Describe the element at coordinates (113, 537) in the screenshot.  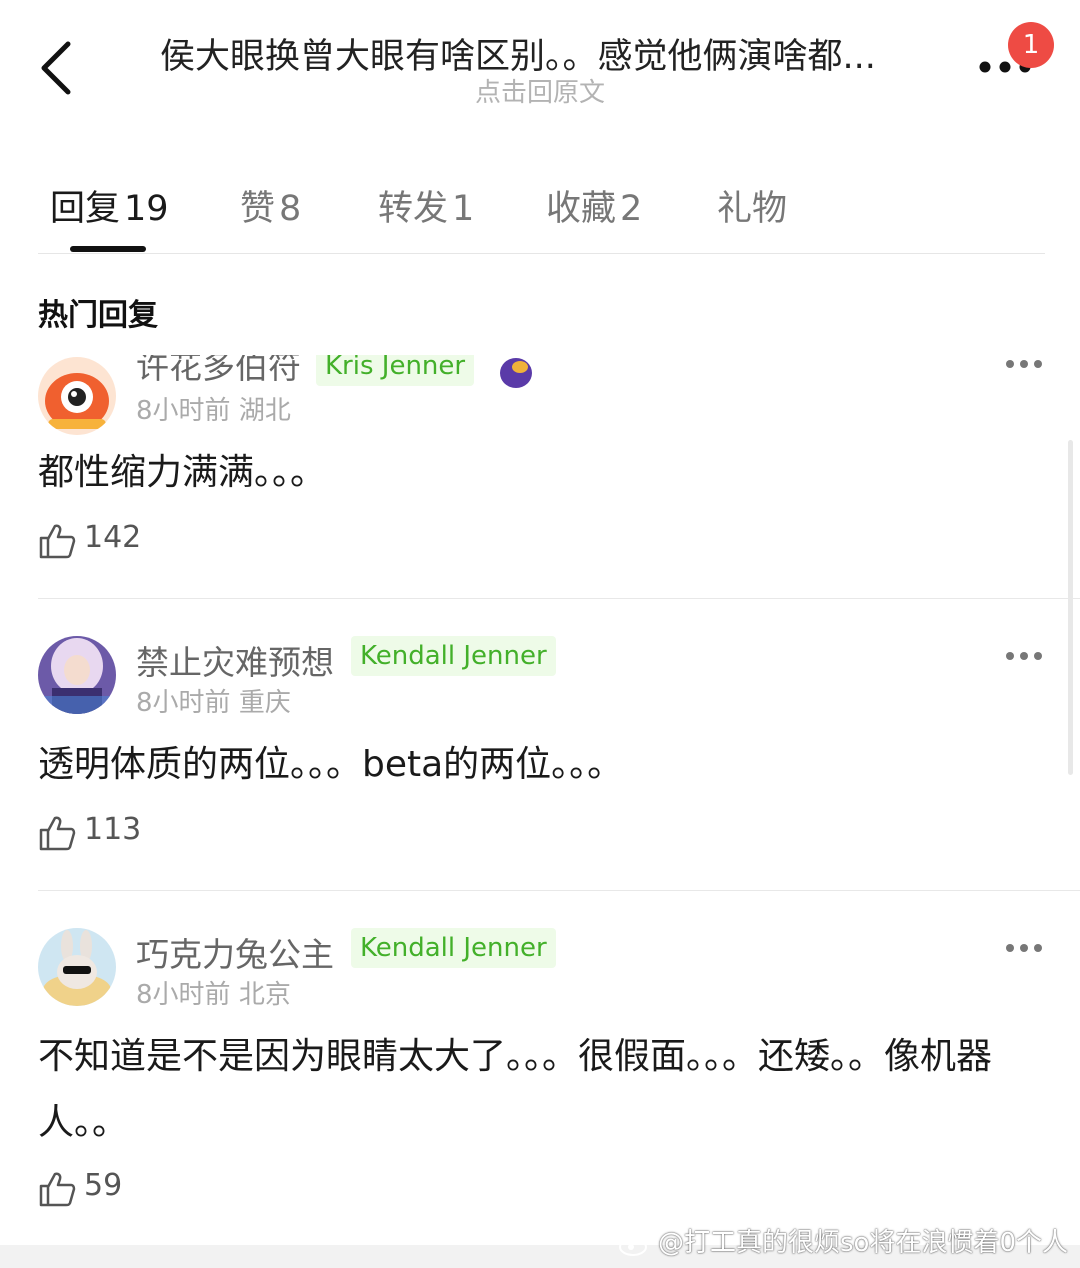
I see `like-count: 142` at that location.